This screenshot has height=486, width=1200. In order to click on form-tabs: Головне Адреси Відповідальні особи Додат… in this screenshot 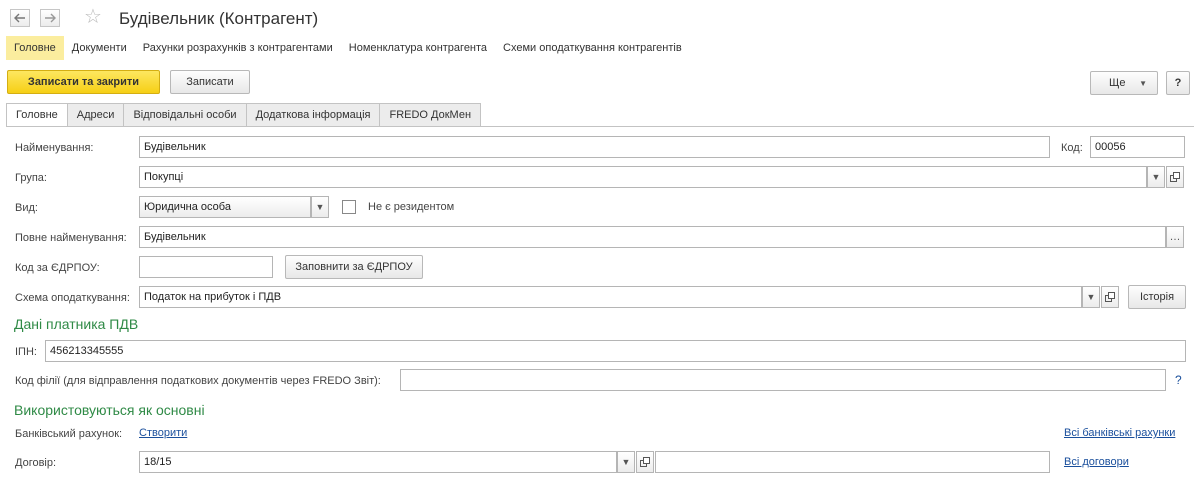, I will do `click(244, 115)`.